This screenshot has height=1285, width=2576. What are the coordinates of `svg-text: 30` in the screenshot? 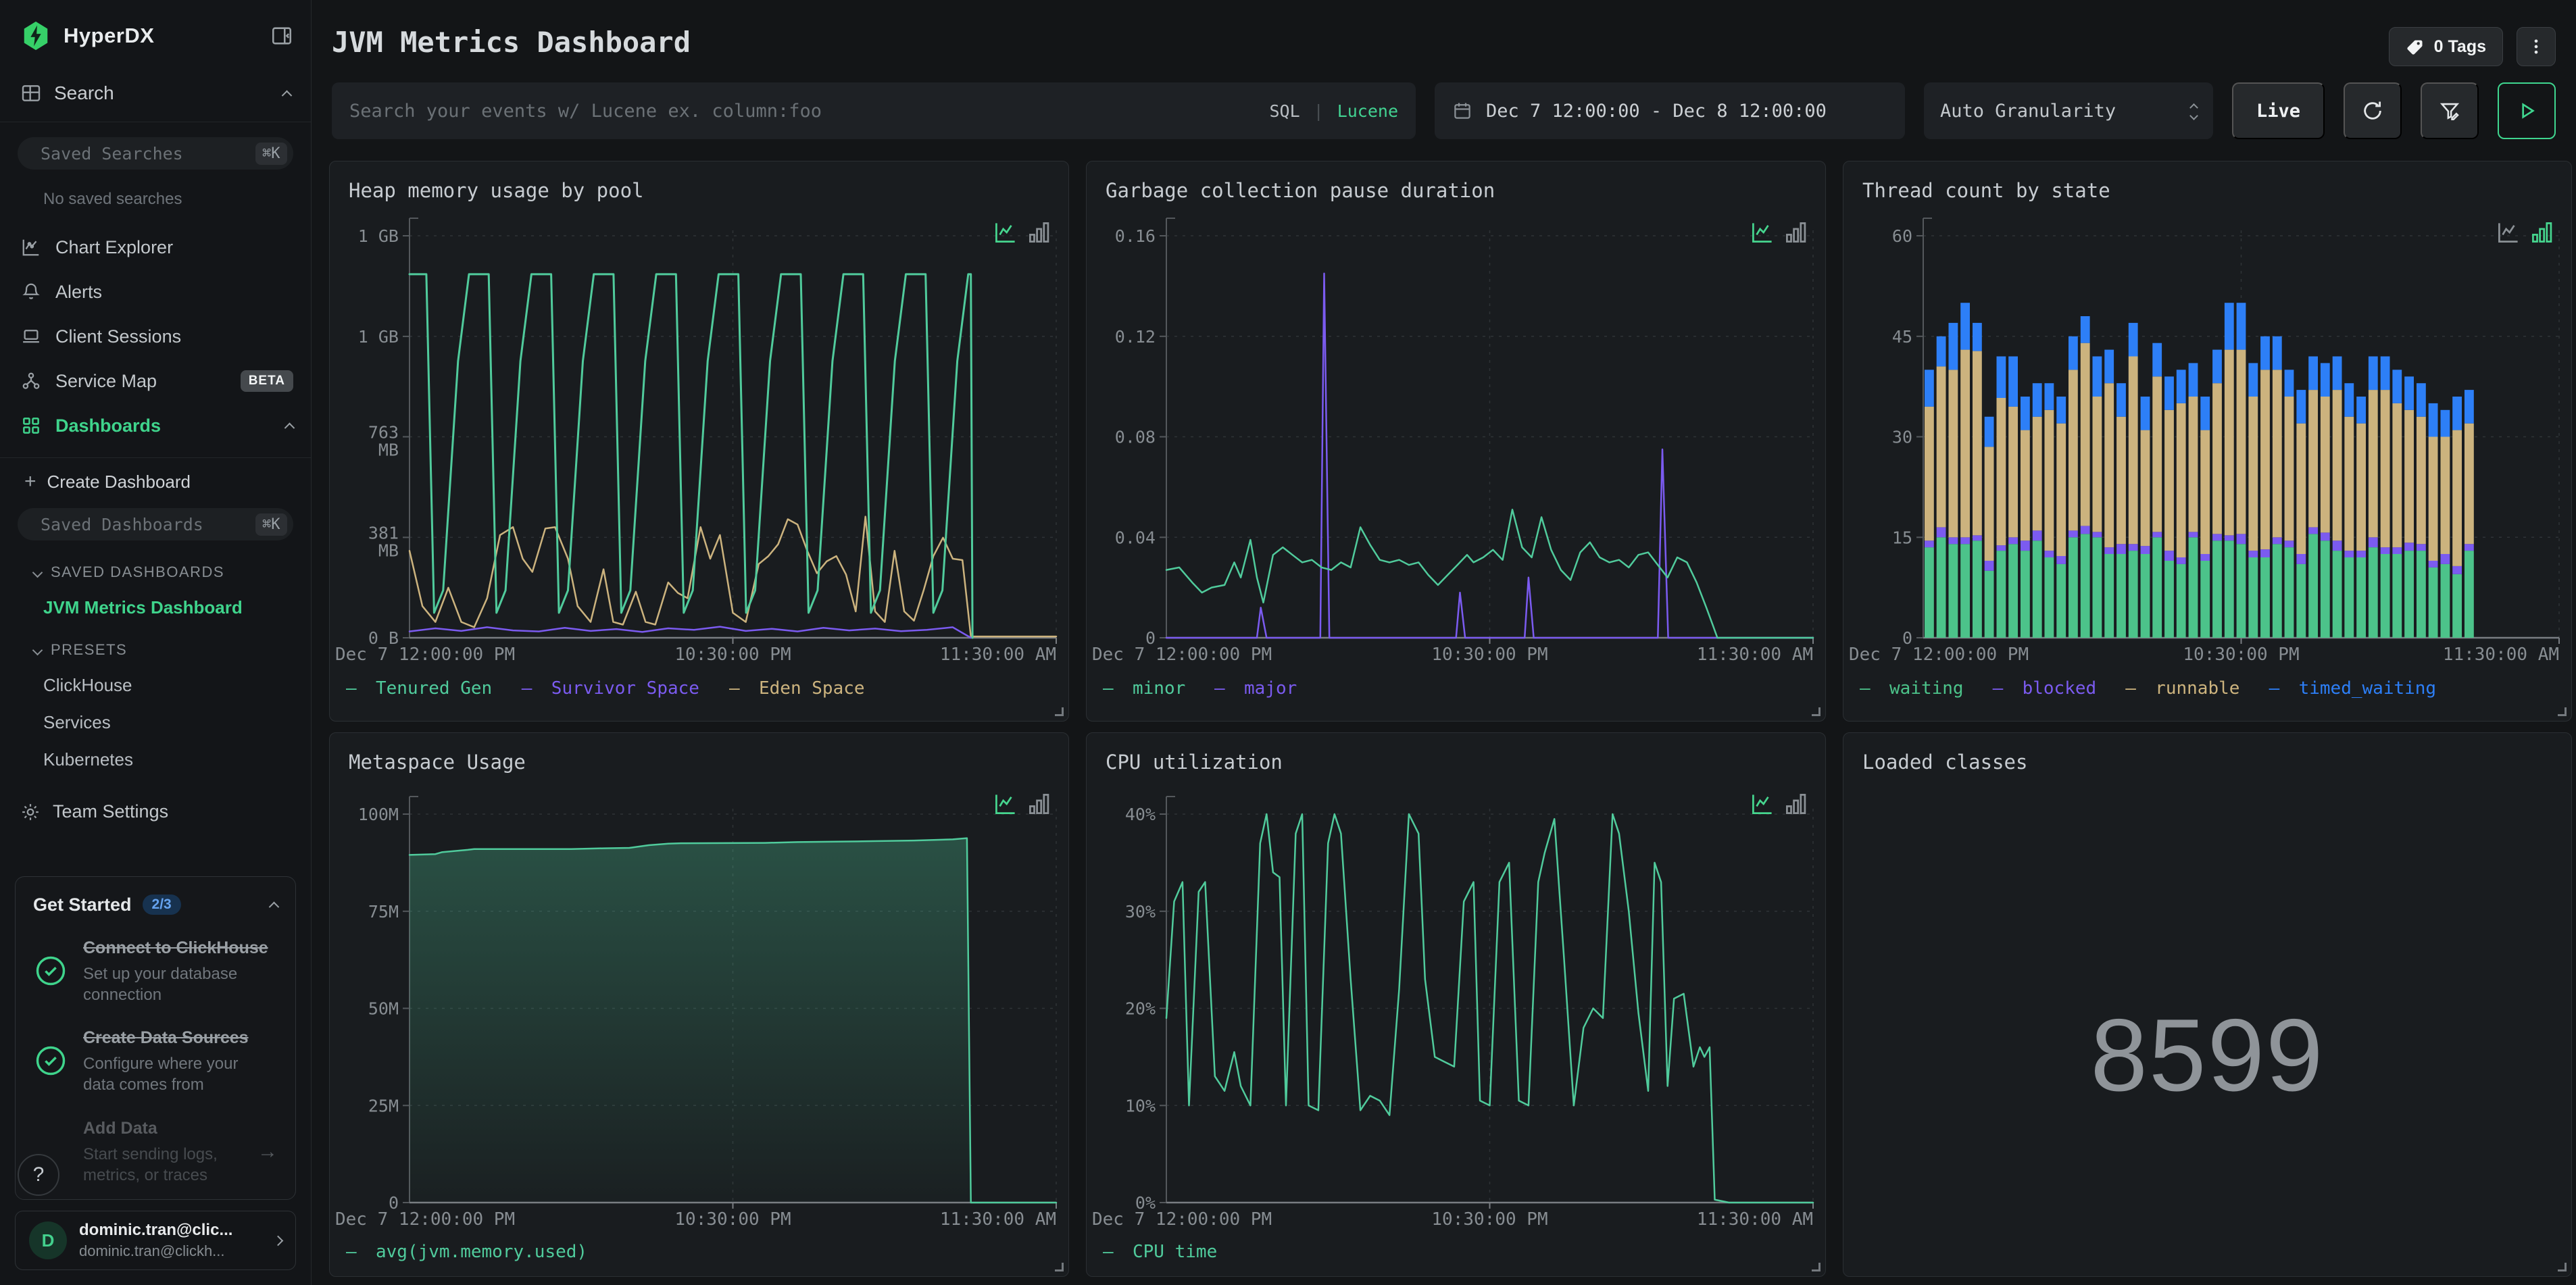 It's located at (1902, 438).